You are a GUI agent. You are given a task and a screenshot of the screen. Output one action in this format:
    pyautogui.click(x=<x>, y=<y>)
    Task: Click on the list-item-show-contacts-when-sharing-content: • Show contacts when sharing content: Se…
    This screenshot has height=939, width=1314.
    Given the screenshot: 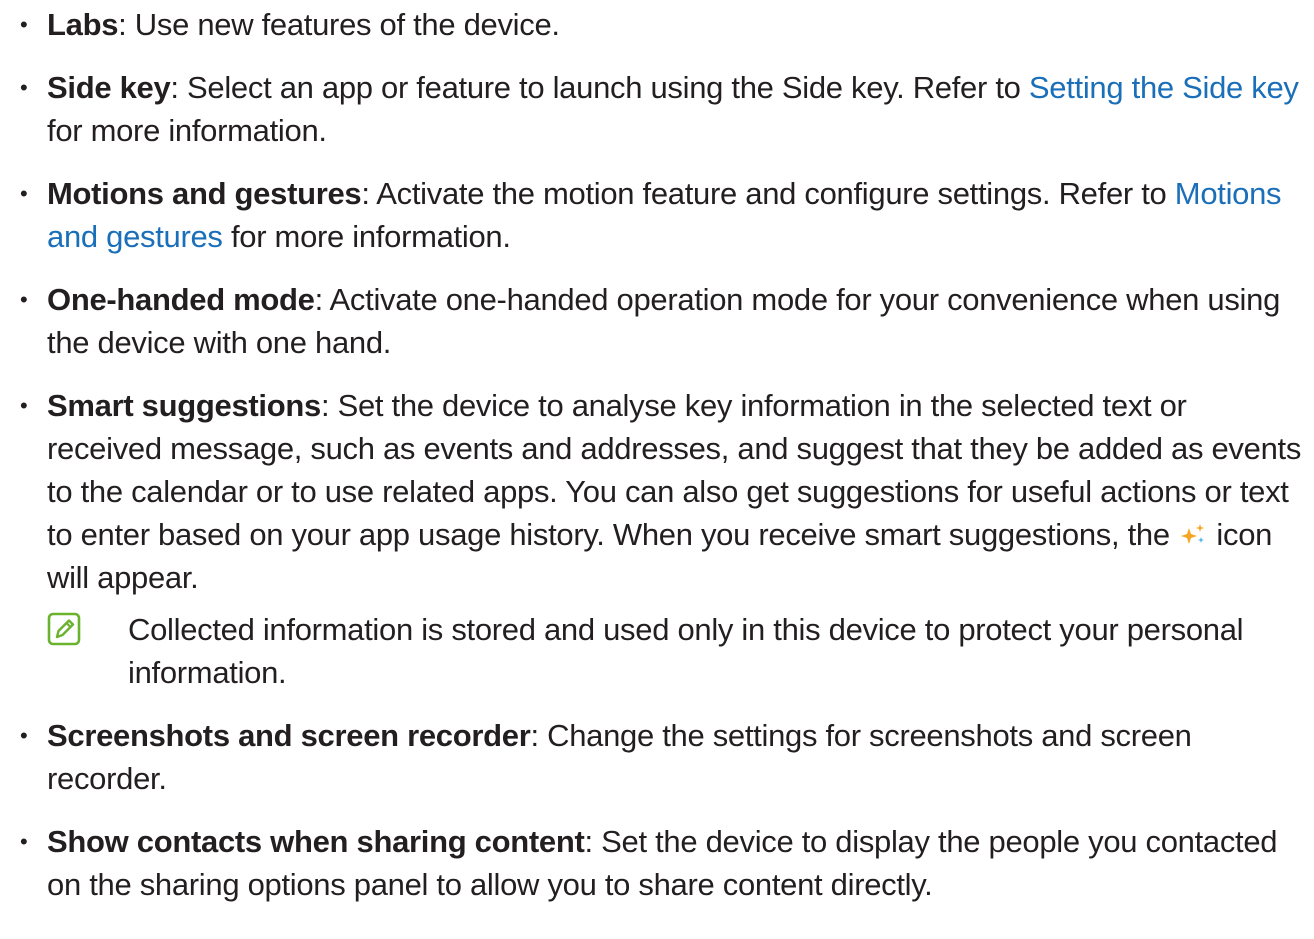 What is the action you would take?
    pyautogui.click(x=653, y=863)
    